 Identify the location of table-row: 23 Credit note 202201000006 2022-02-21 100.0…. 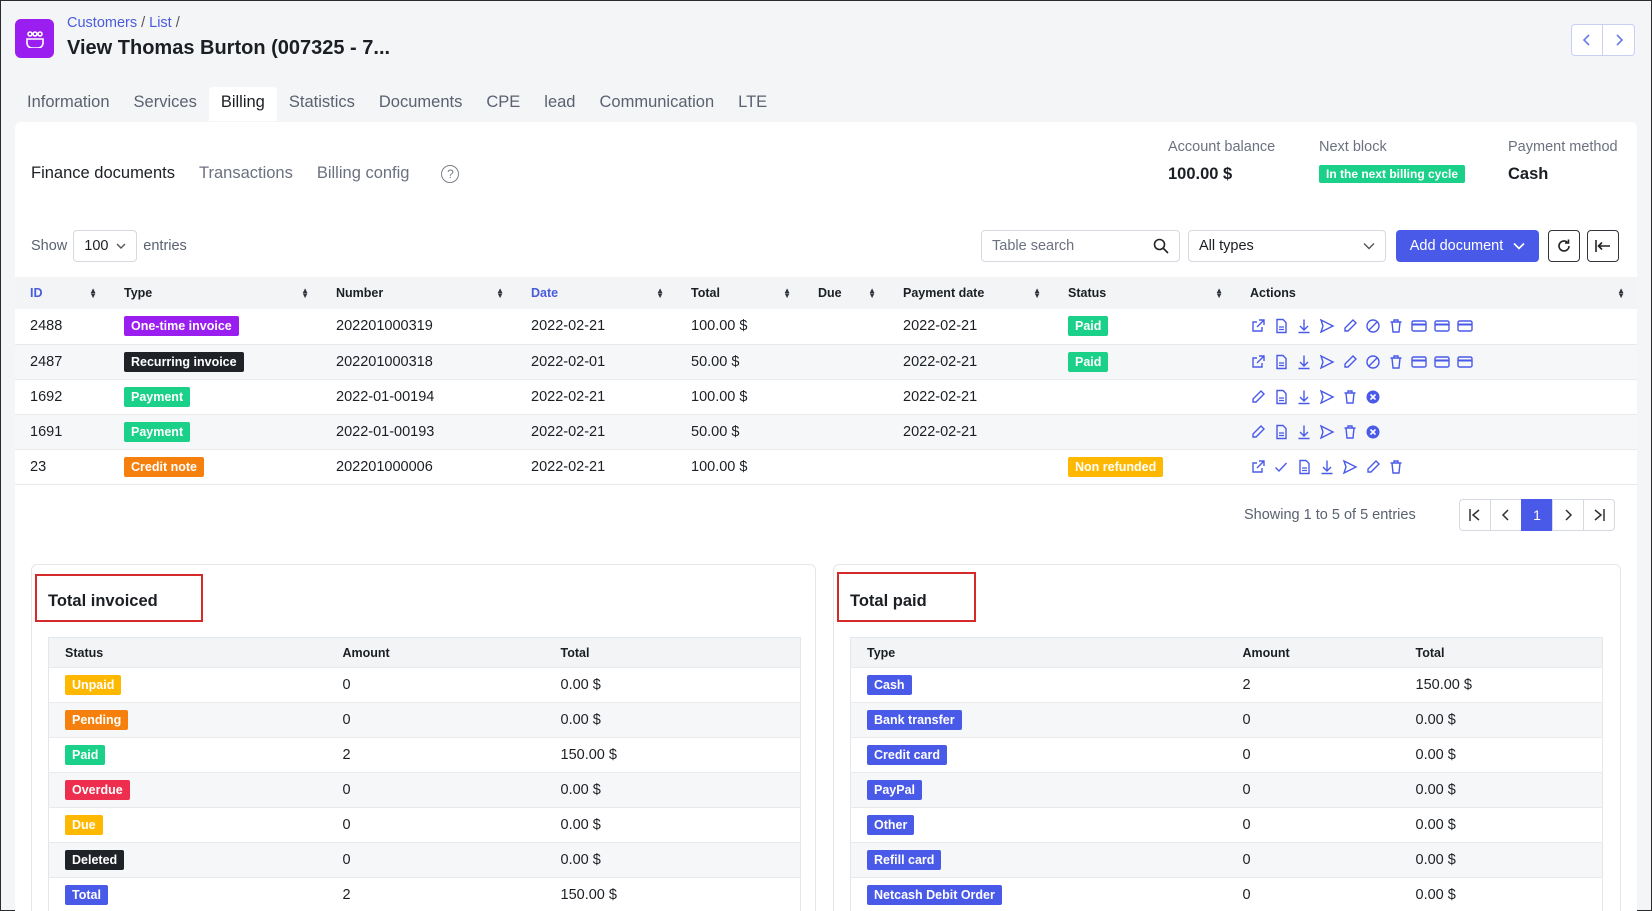
(826, 467).